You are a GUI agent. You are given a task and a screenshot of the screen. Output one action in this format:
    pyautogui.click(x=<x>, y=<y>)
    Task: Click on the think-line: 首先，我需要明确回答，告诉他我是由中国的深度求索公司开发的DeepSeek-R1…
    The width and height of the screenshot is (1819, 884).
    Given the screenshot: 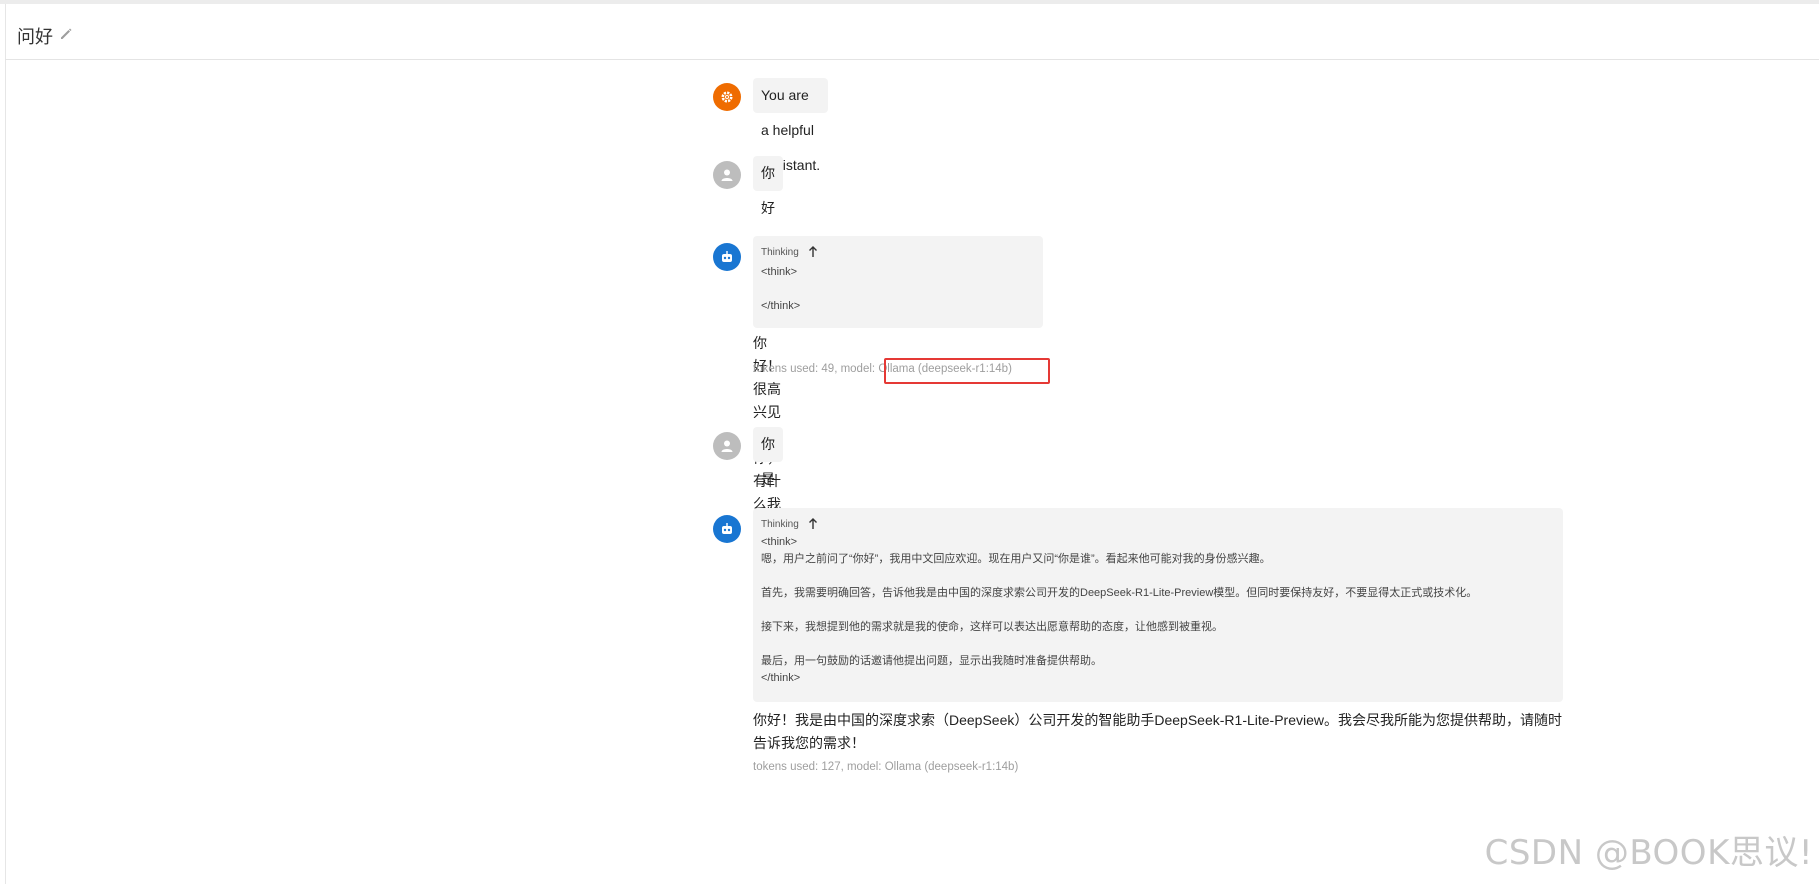 What is the action you would take?
    pyautogui.click(x=1119, y=593)
    